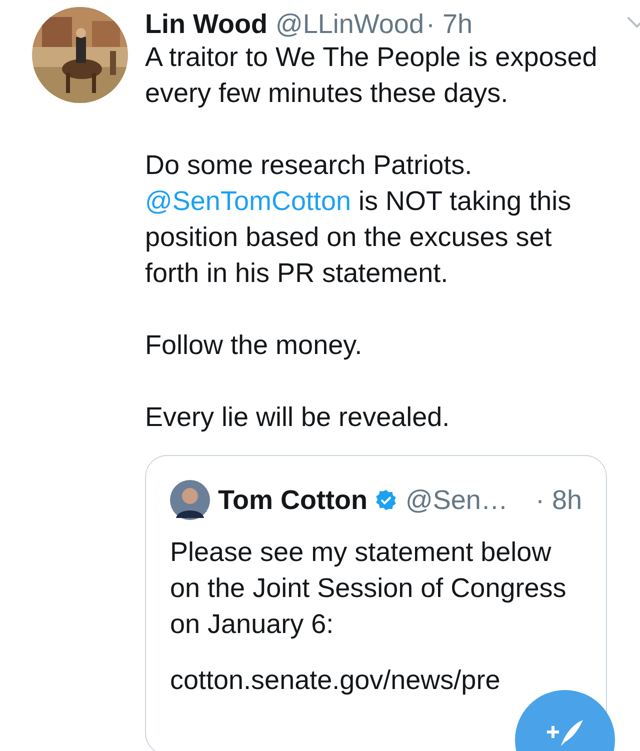  What do you see at coordinates (558, 500) in the screenshot?
I see `quoted-tweet-time: · 8h` at bounding box center [558, 500].